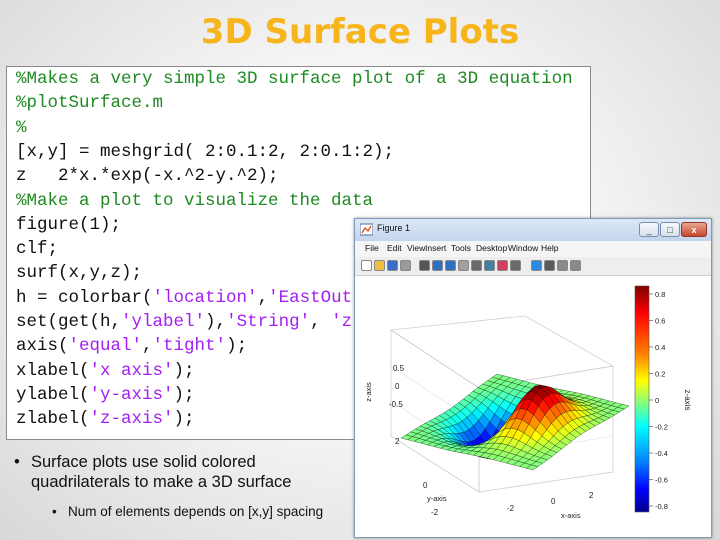 This screenshot has height=540, width=720. What do you see at coordinates (424, 265) in the screenshot?
I see `pointer-icon` at bounding box center [424, 265].